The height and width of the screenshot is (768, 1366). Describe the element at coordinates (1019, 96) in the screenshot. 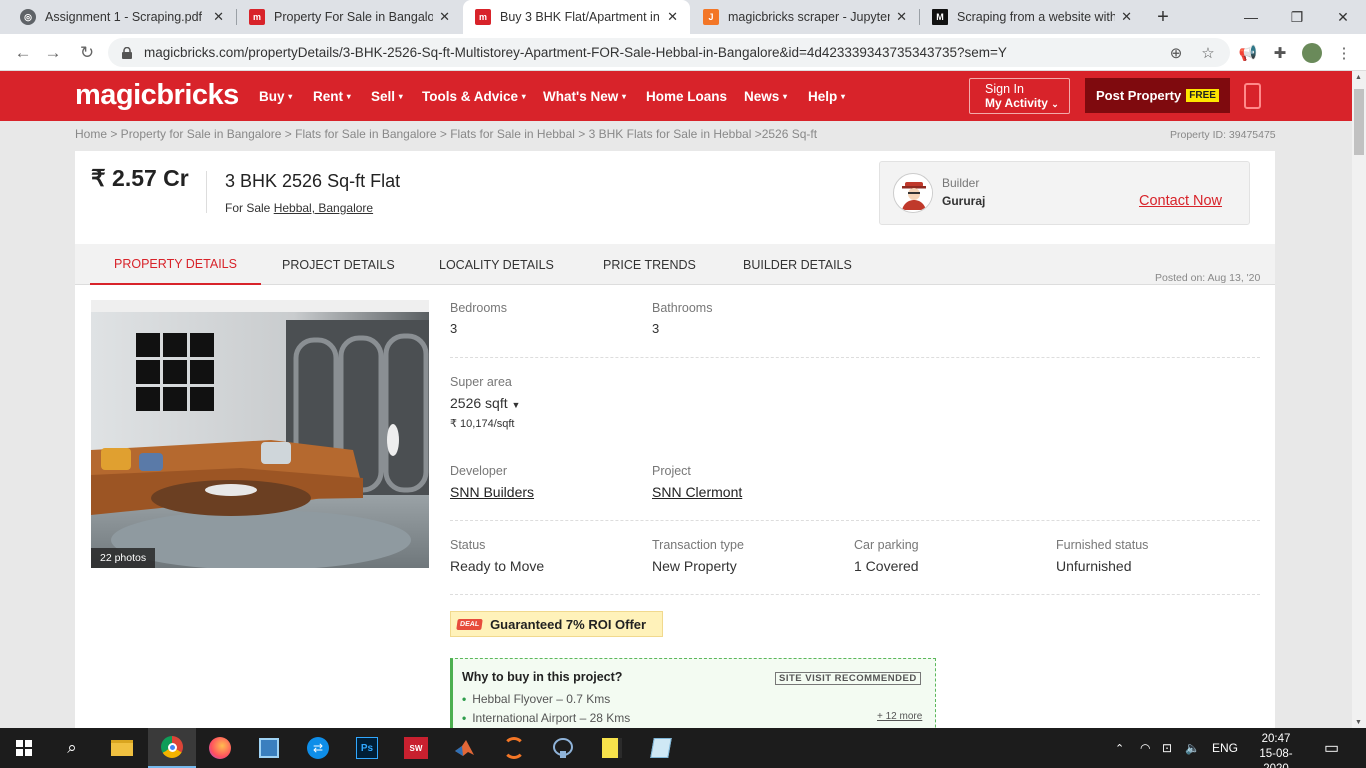

I see `signin-button: Sign In My Activity ⌄` at that location.